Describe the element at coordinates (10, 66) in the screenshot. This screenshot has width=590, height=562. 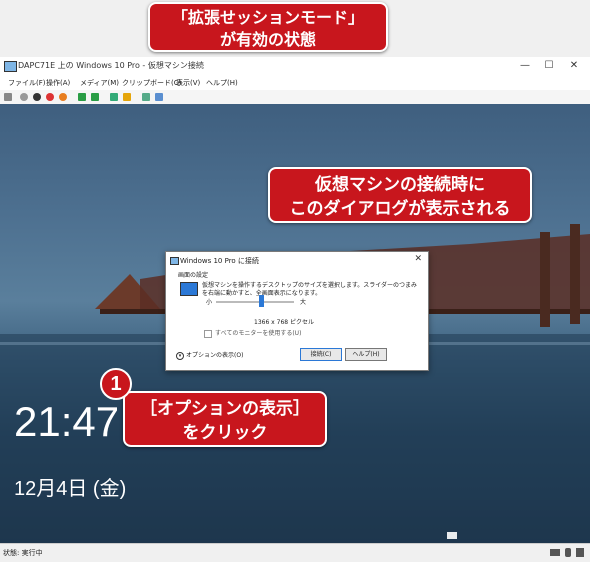
I see `vm-connection-icon` at that location.